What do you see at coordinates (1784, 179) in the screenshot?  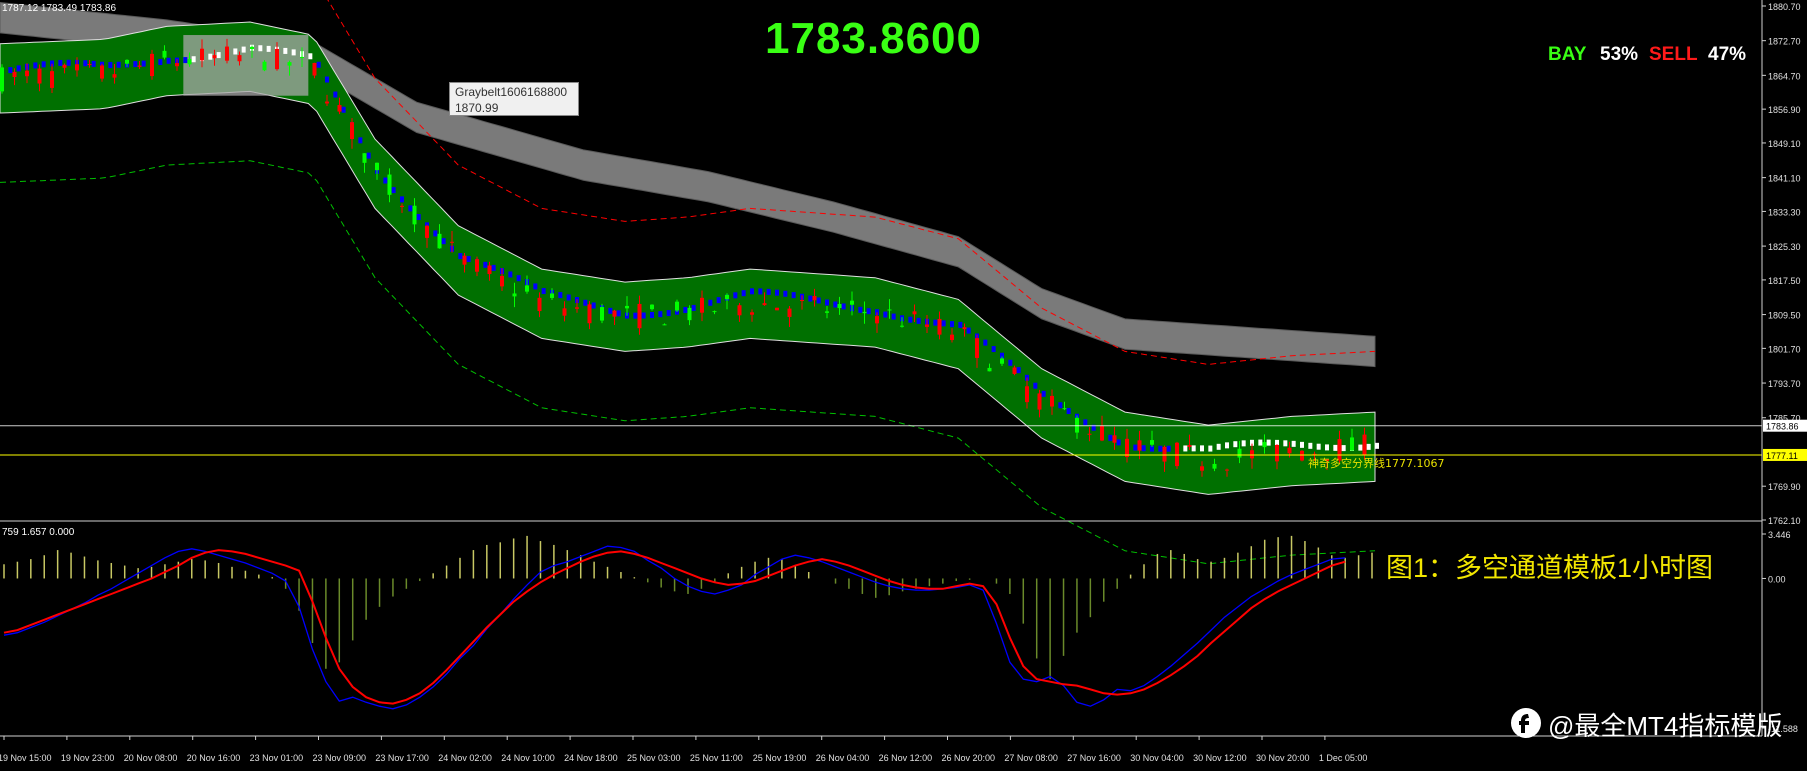 I see `price-tick-label: 1841.10` at bounding box center [1784, 179].